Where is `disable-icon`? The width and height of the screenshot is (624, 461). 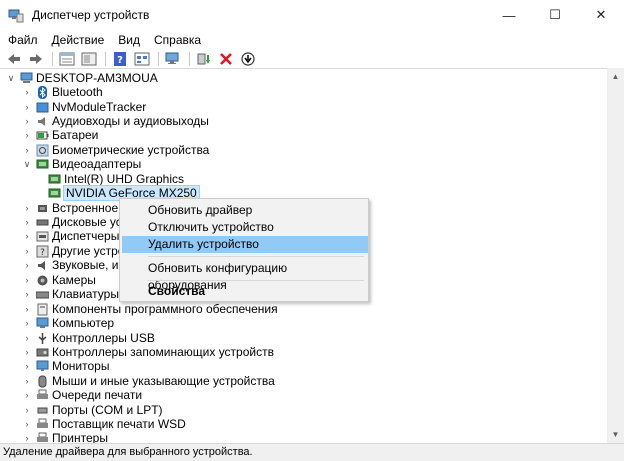 disable-icon is located at coordinates (248, 58).